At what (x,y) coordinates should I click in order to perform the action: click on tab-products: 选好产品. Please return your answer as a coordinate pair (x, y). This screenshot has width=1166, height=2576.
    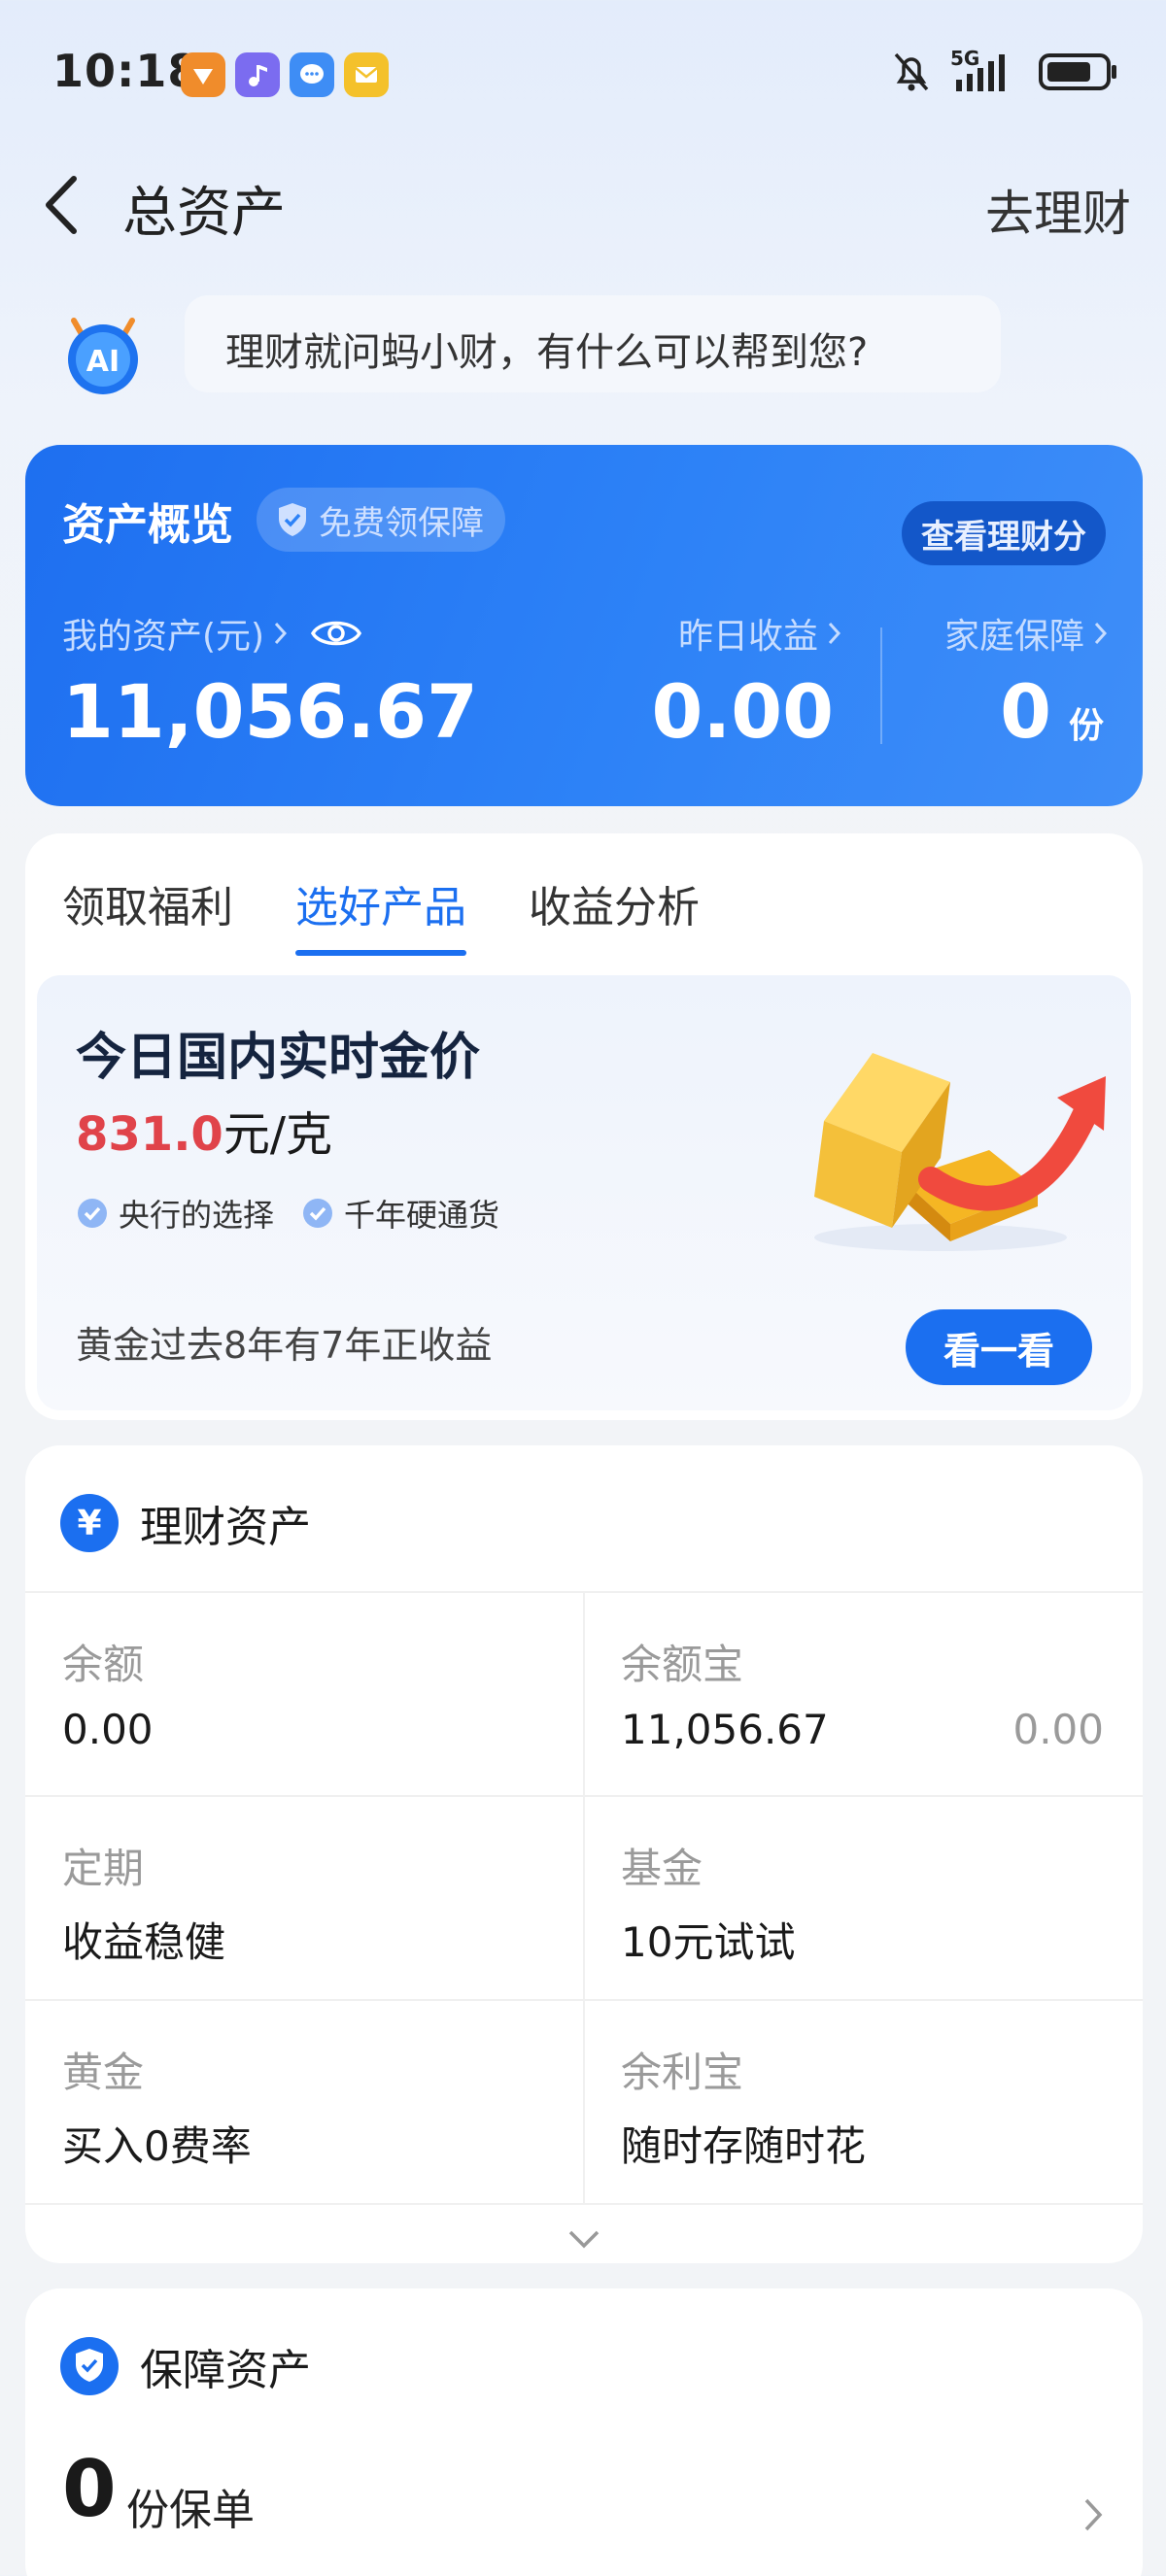
    Looking at the image, I should click on (380, 914).